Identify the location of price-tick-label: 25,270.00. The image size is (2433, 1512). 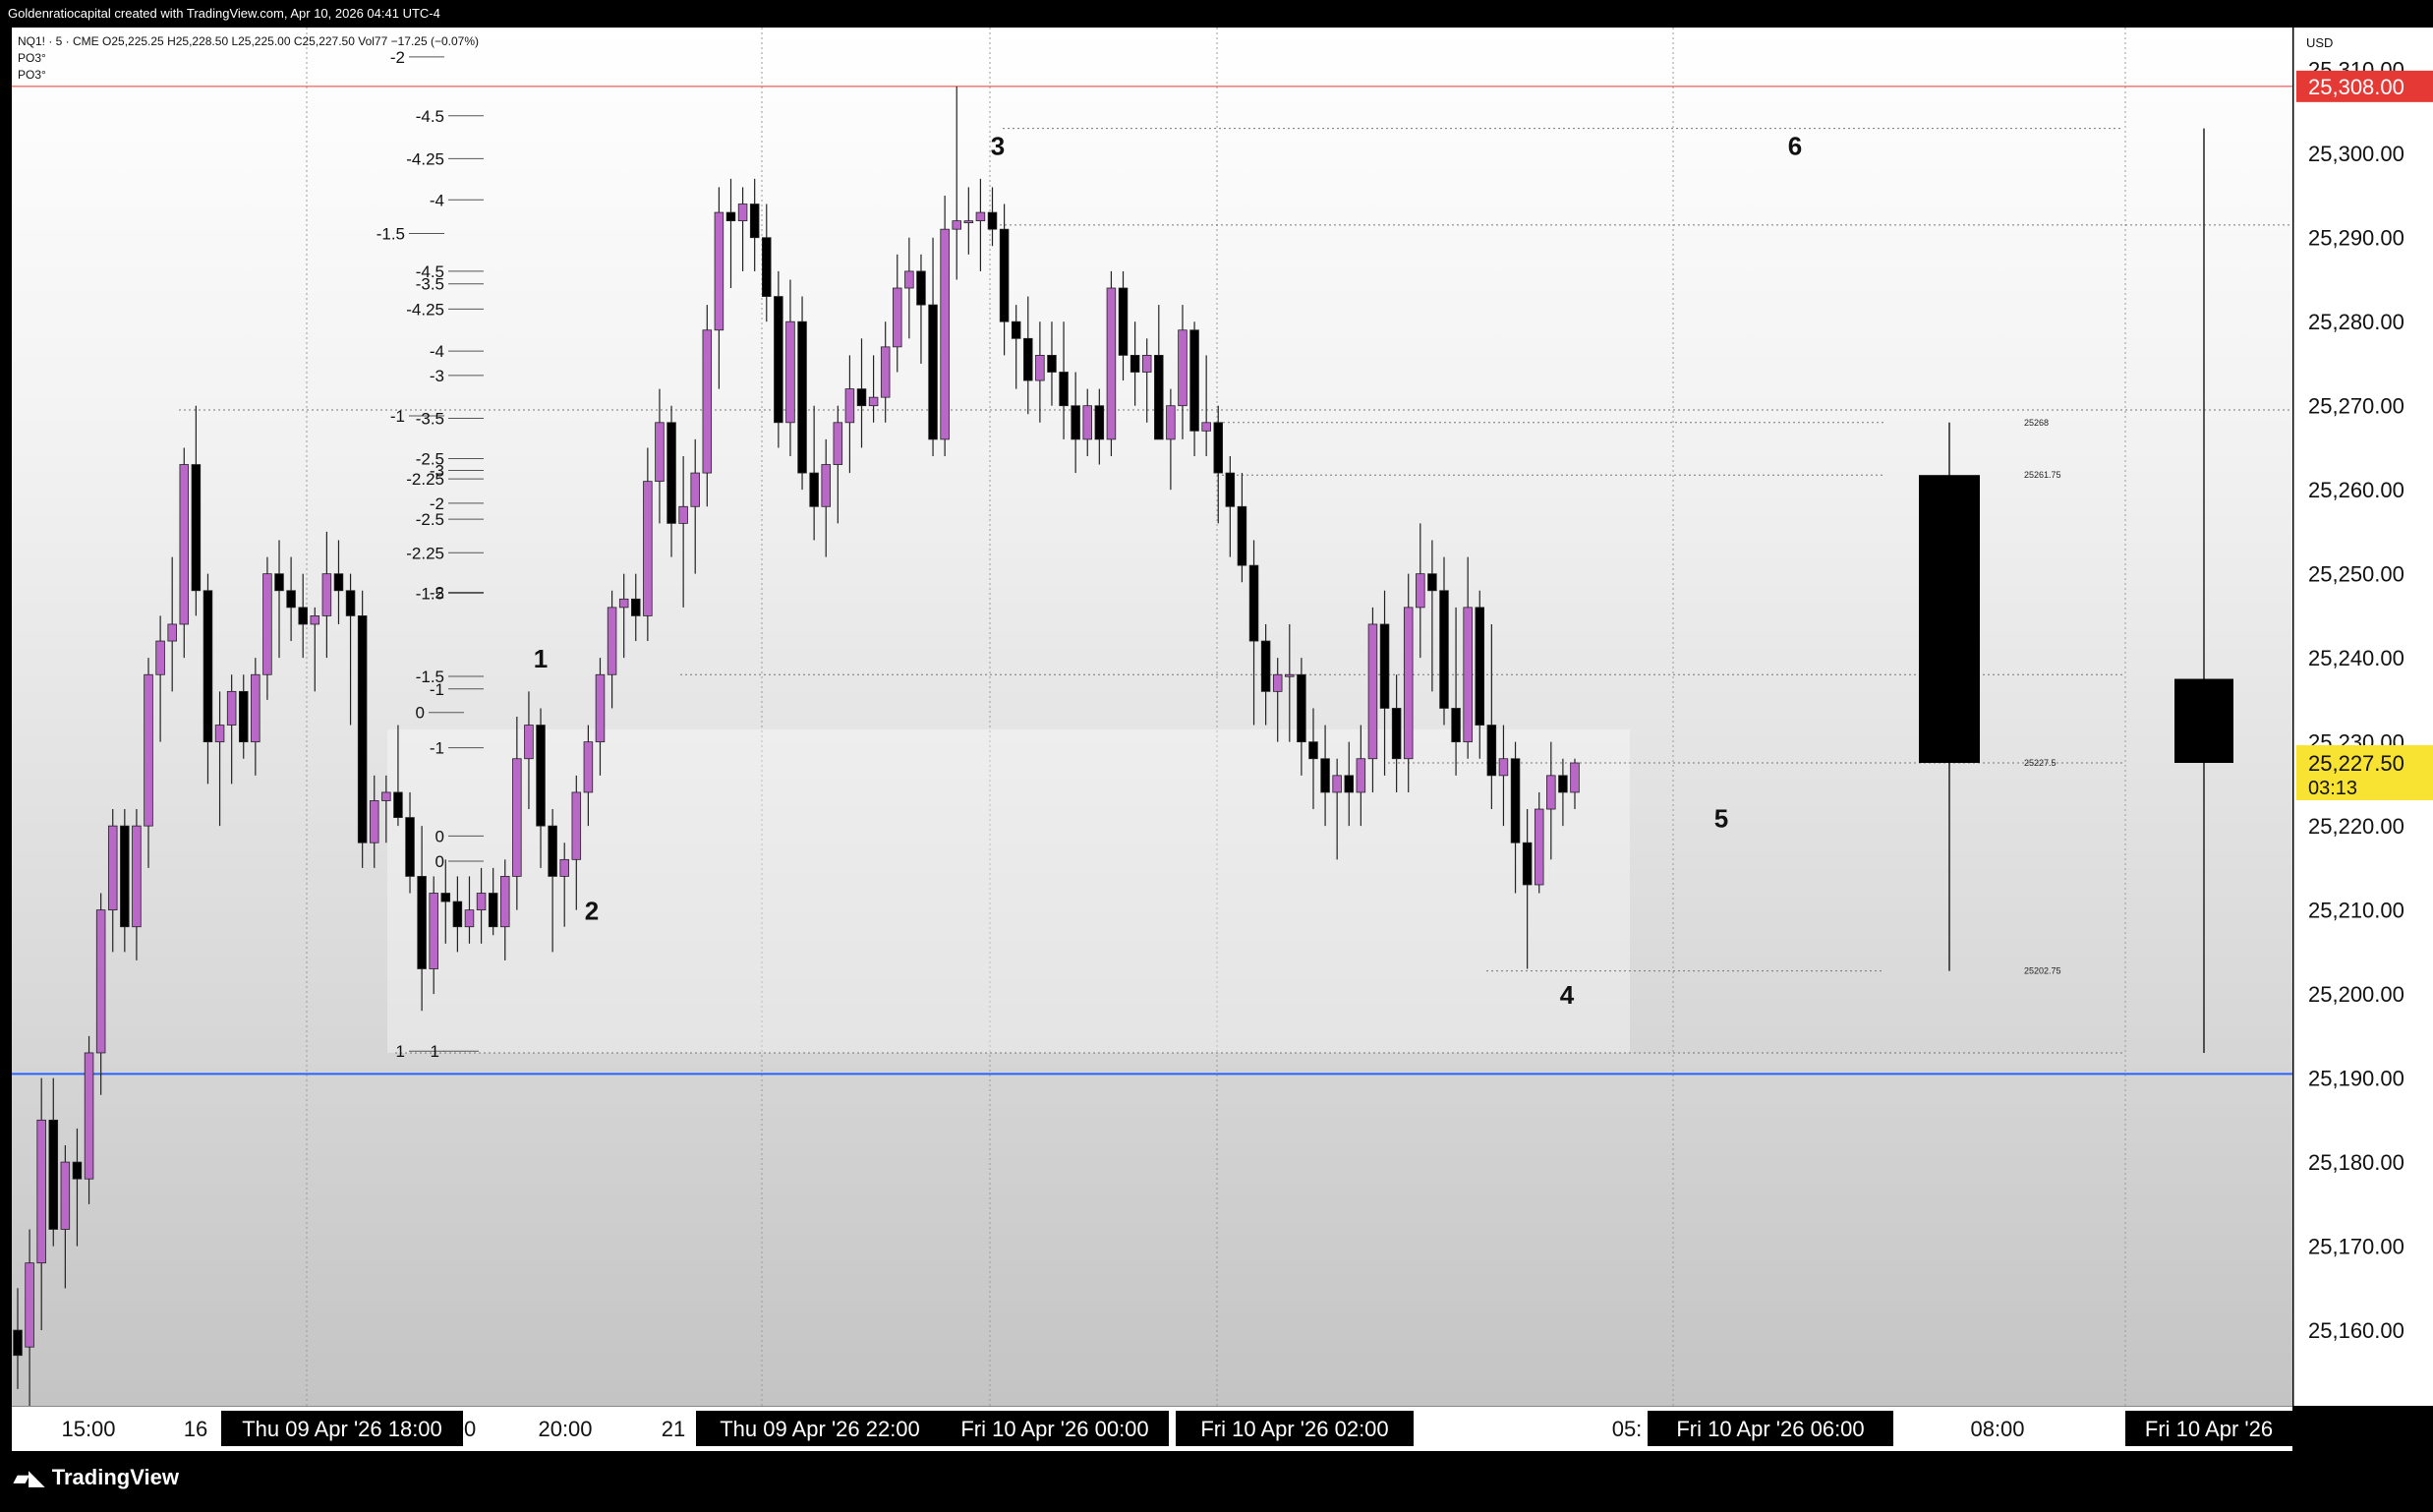
(2356, 406).